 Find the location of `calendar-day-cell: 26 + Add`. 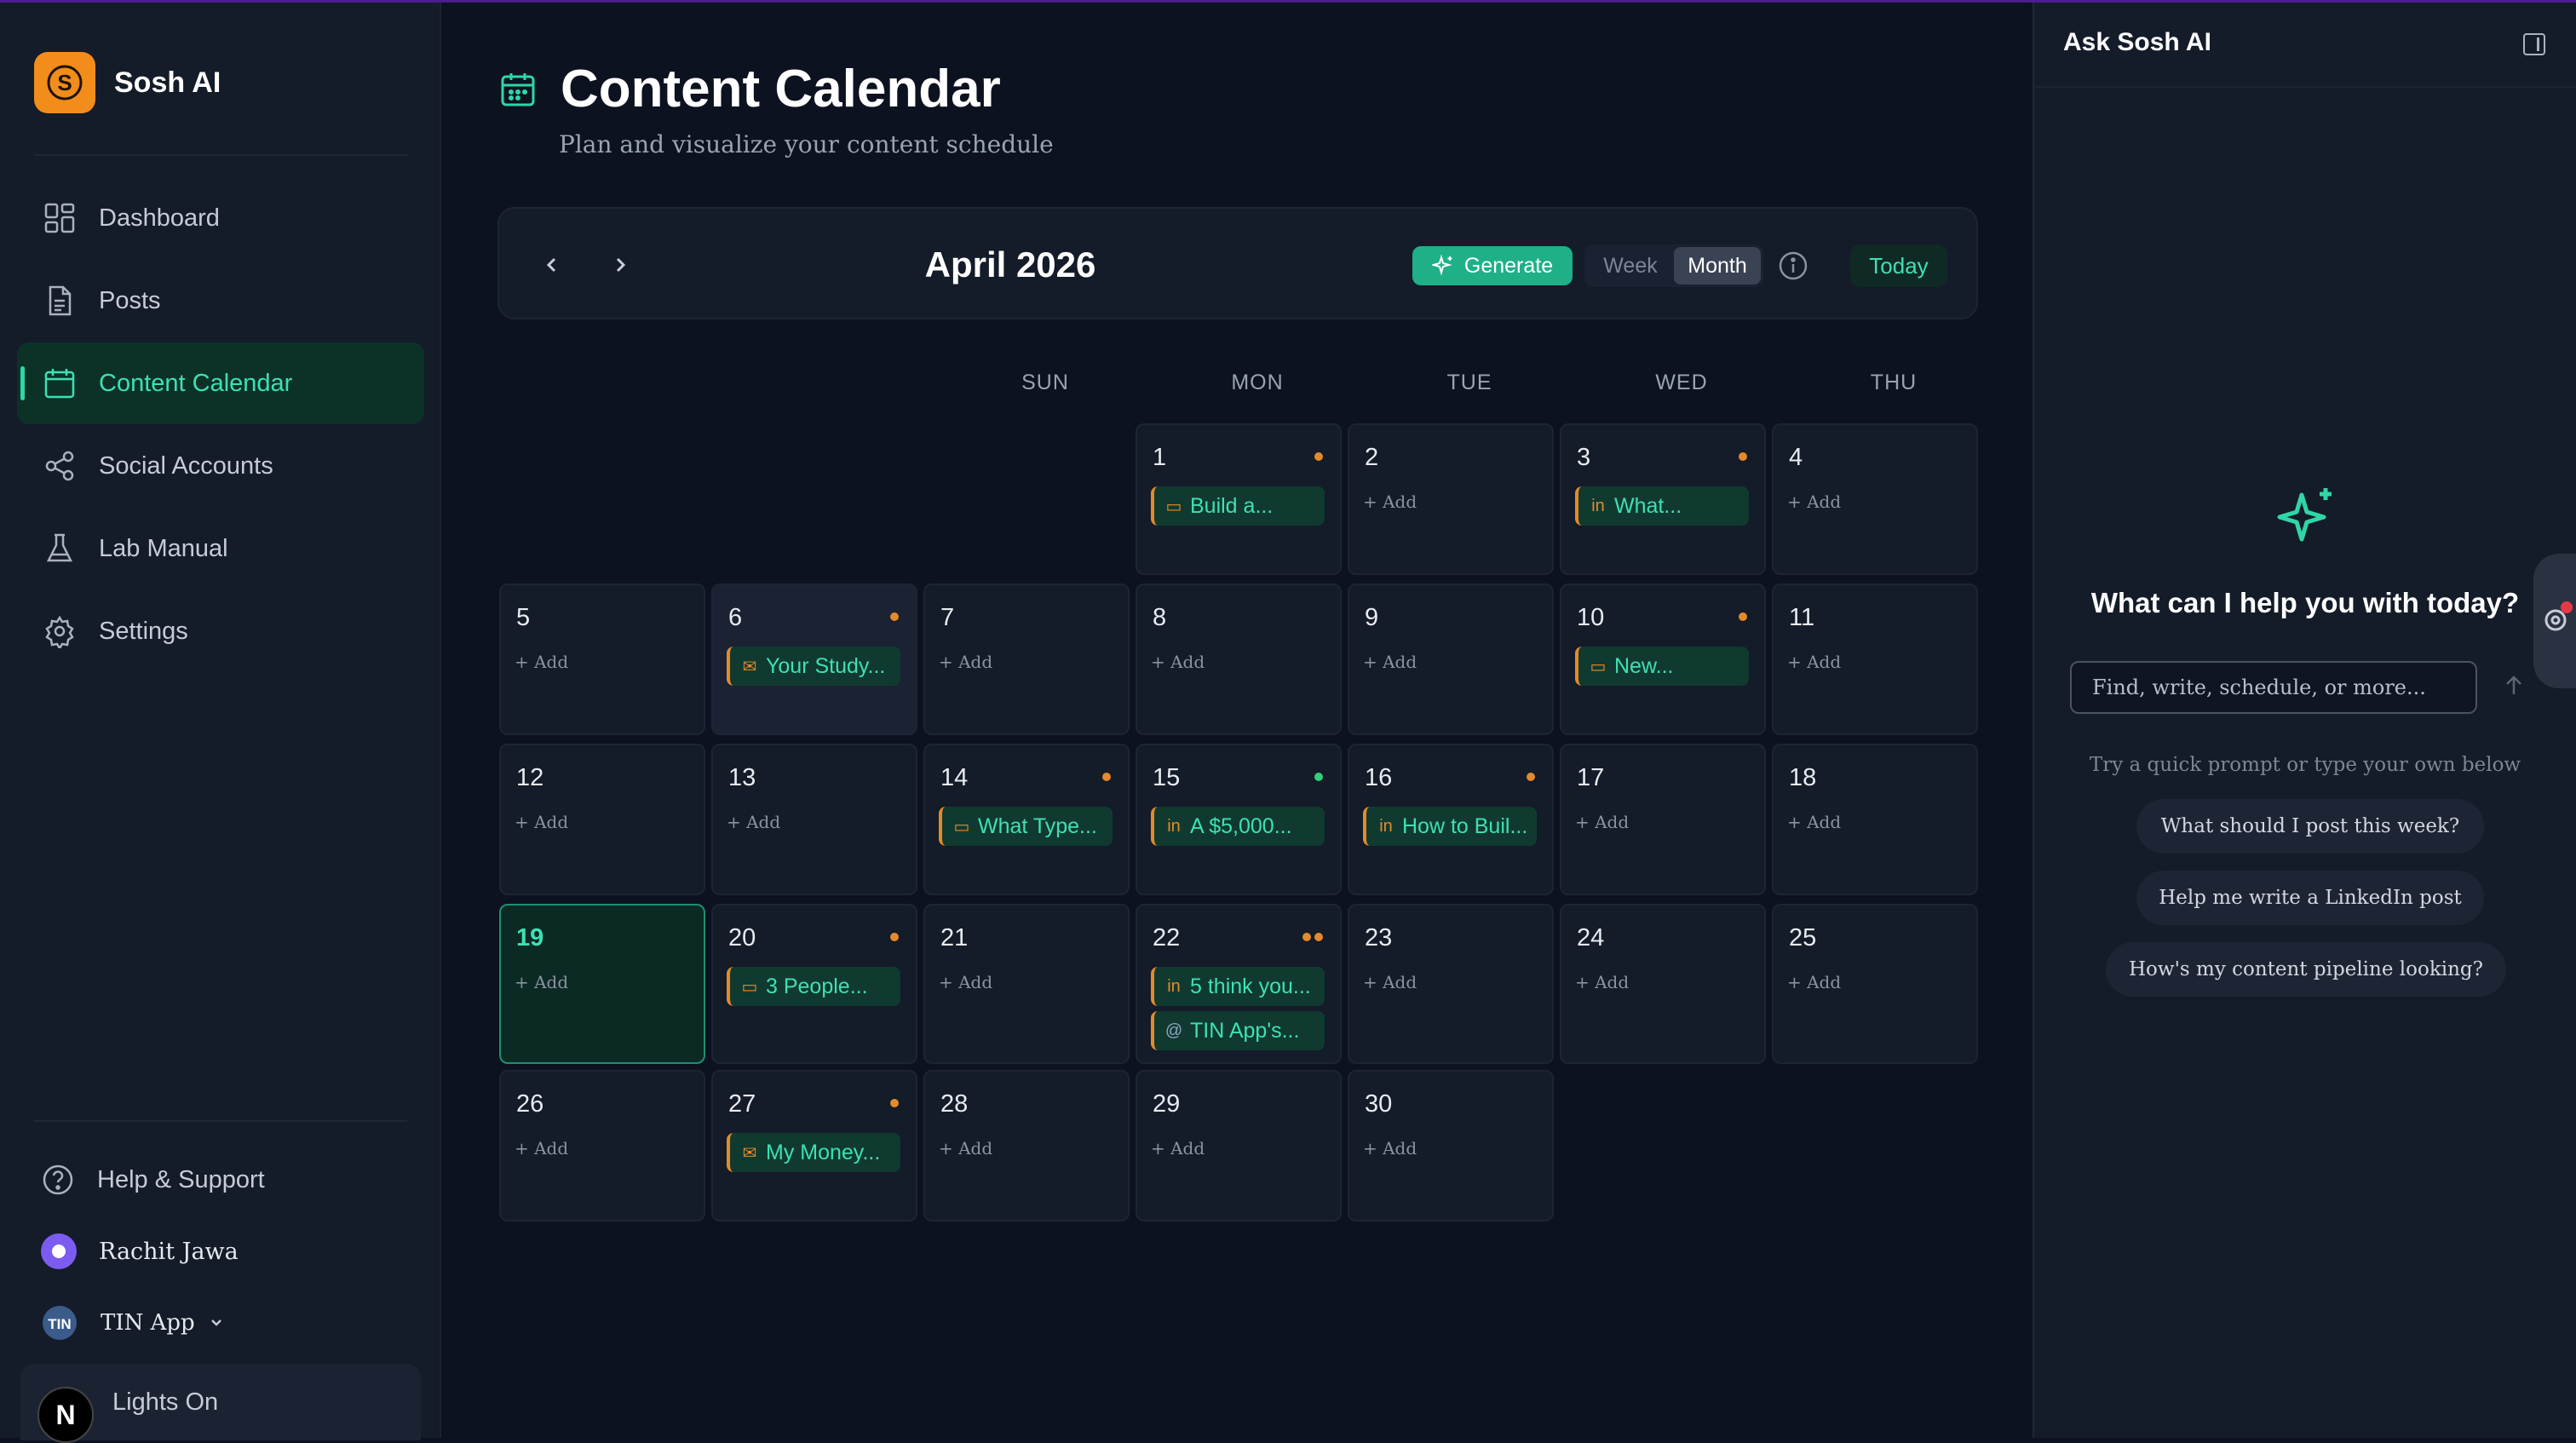

calendar-day-cell: 26 + Add is located at coordinates (602, 1146).